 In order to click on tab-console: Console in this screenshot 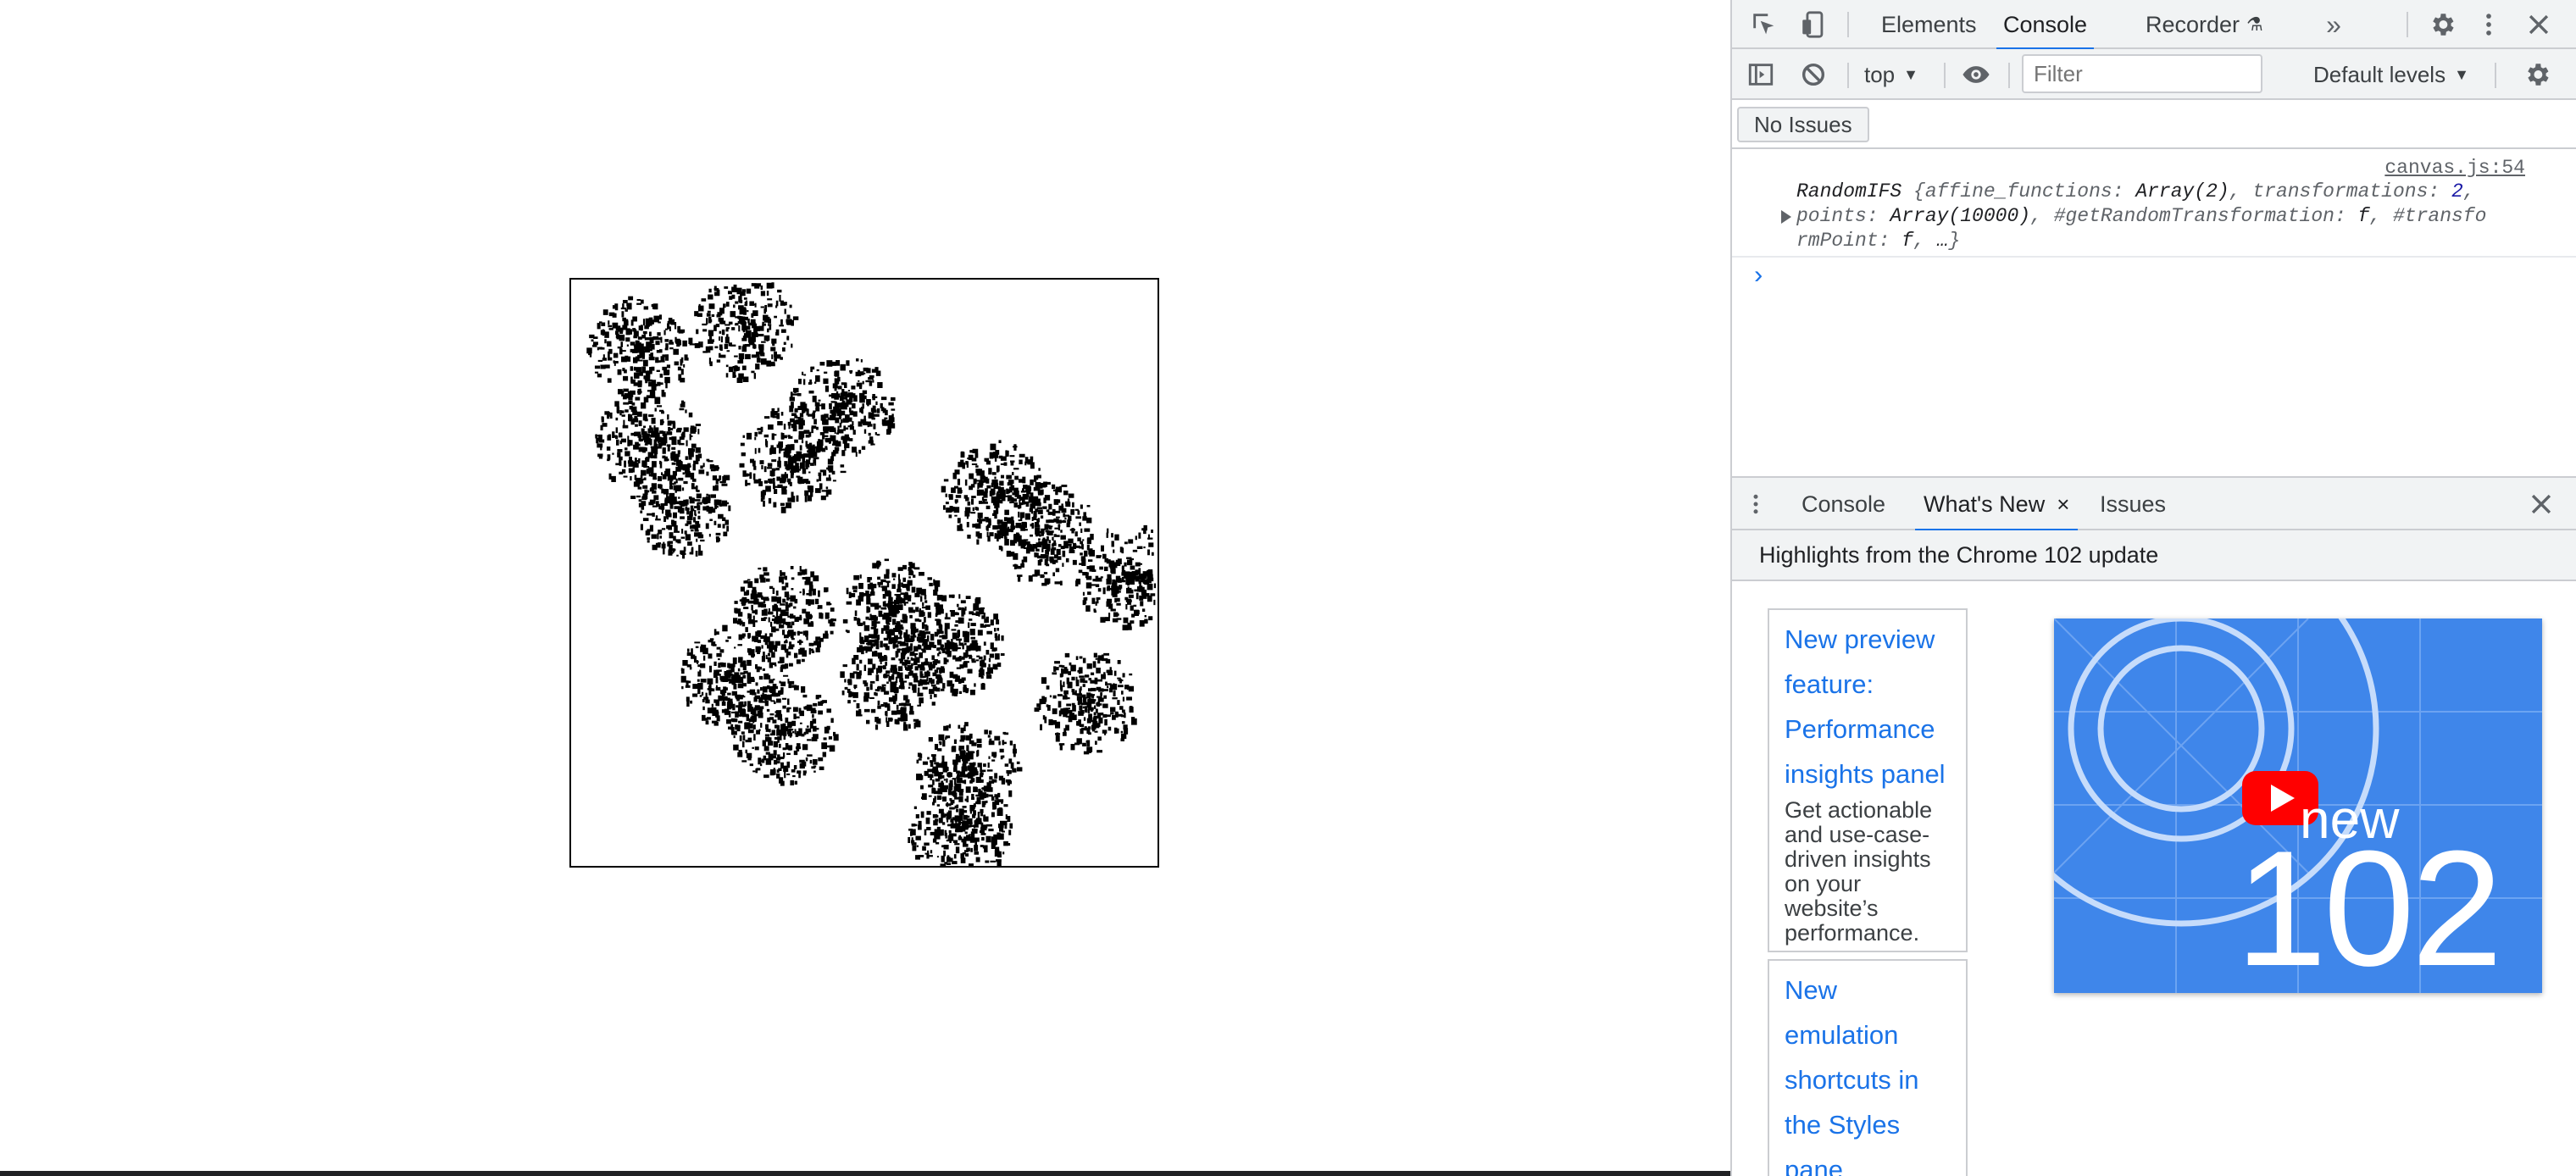, I will do `click(2045, 26)`.